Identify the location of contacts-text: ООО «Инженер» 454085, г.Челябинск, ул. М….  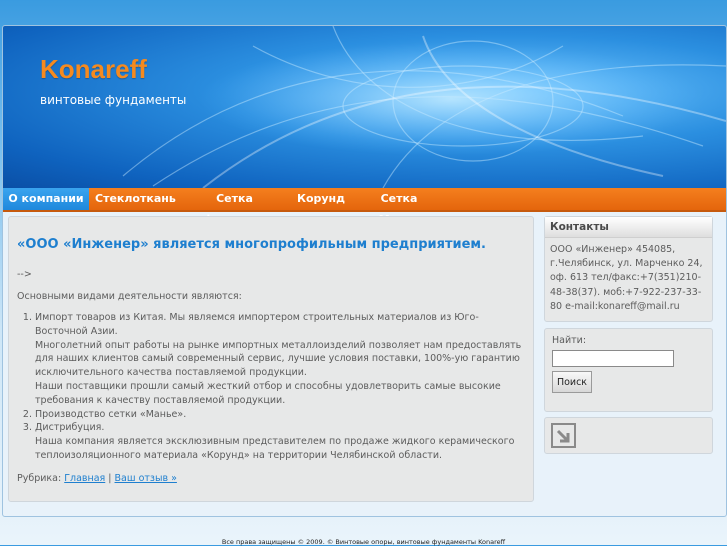
(626, 278).